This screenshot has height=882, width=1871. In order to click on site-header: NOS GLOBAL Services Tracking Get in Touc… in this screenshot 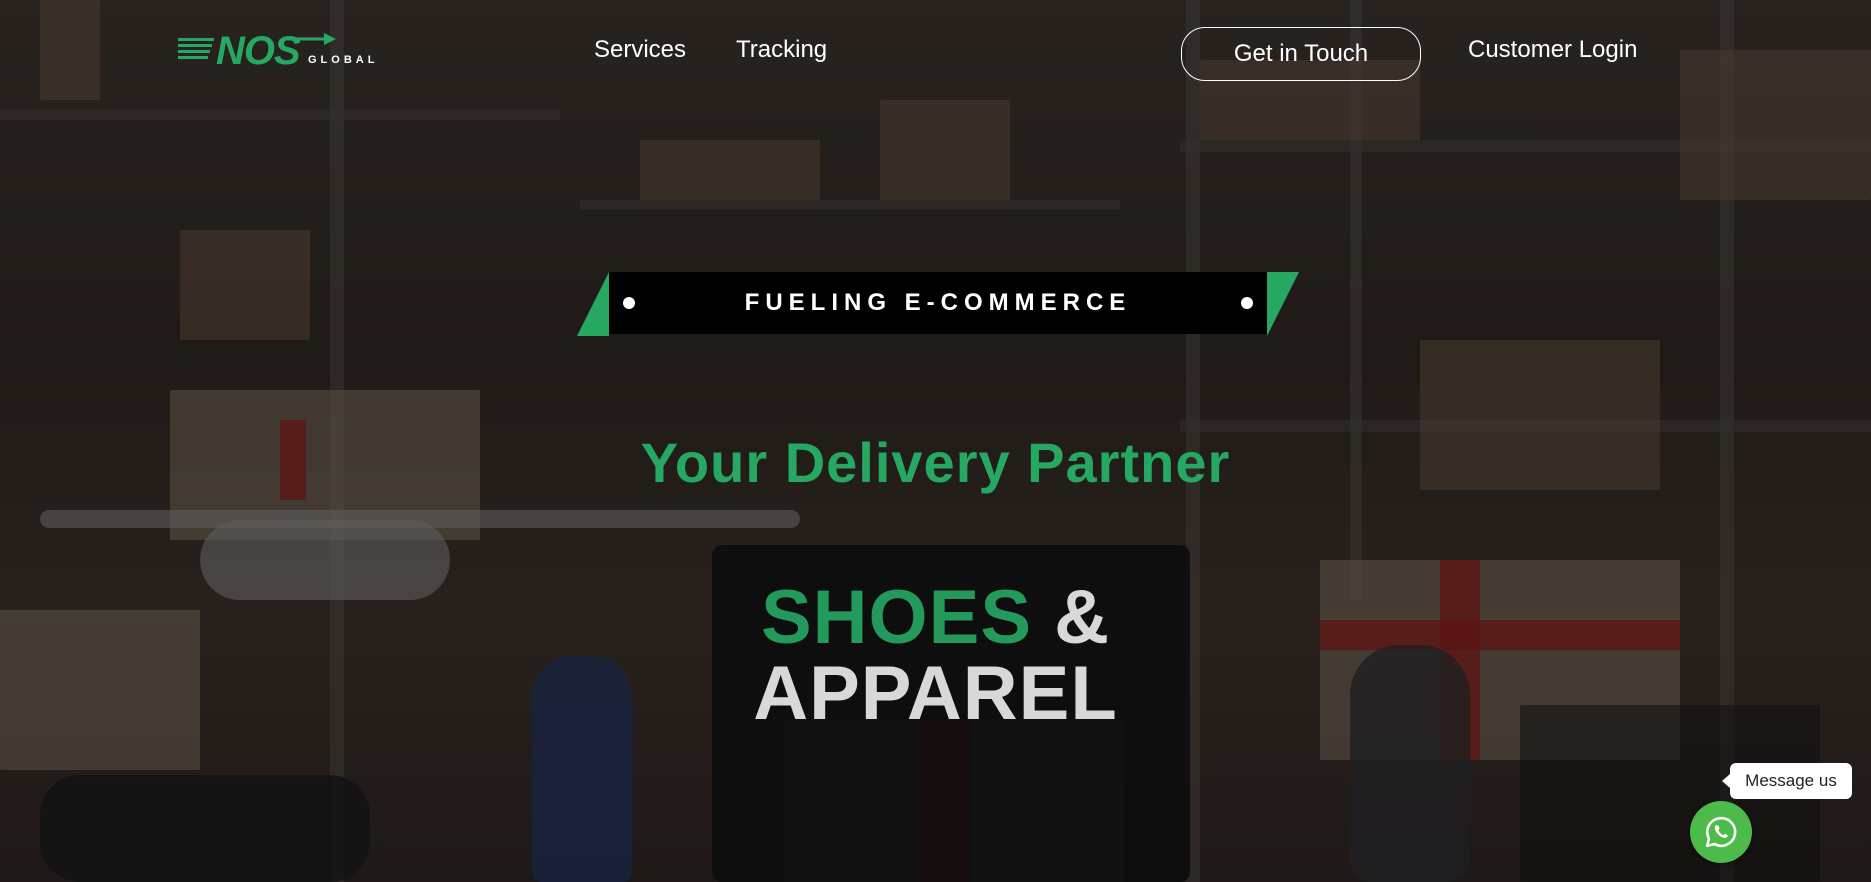, I will do `click(935, 54)`.